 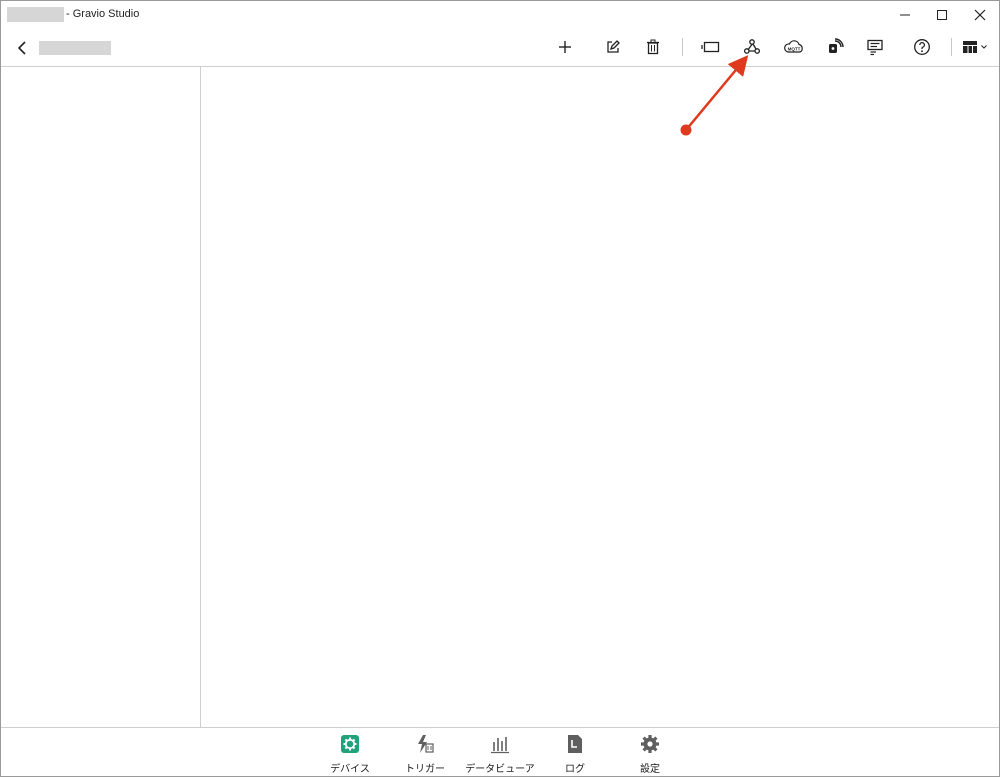 I want to click on back-button, so click(x=22, y=48).